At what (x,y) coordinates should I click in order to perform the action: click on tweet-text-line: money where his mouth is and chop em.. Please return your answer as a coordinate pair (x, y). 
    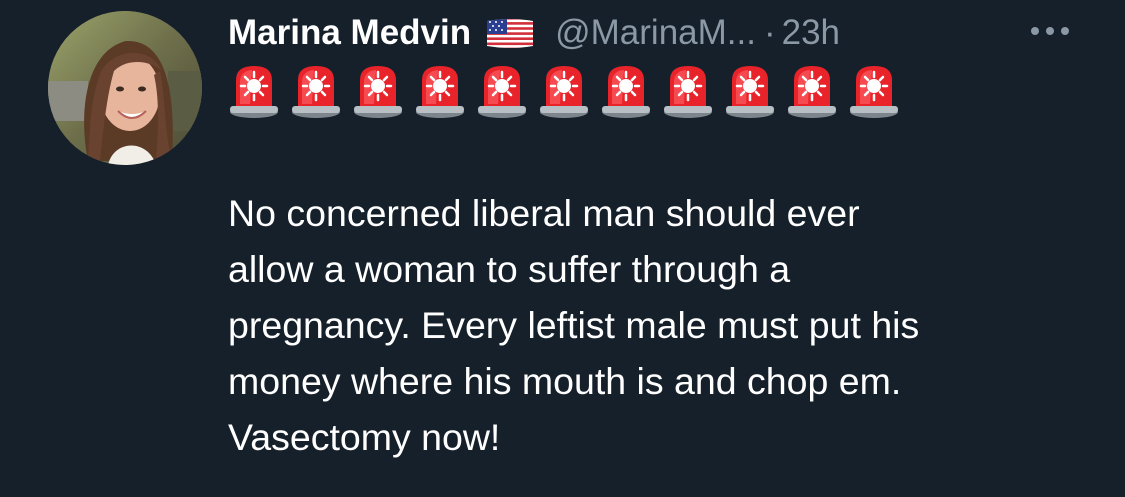
    Looking at the image, I should click on (565, 381).